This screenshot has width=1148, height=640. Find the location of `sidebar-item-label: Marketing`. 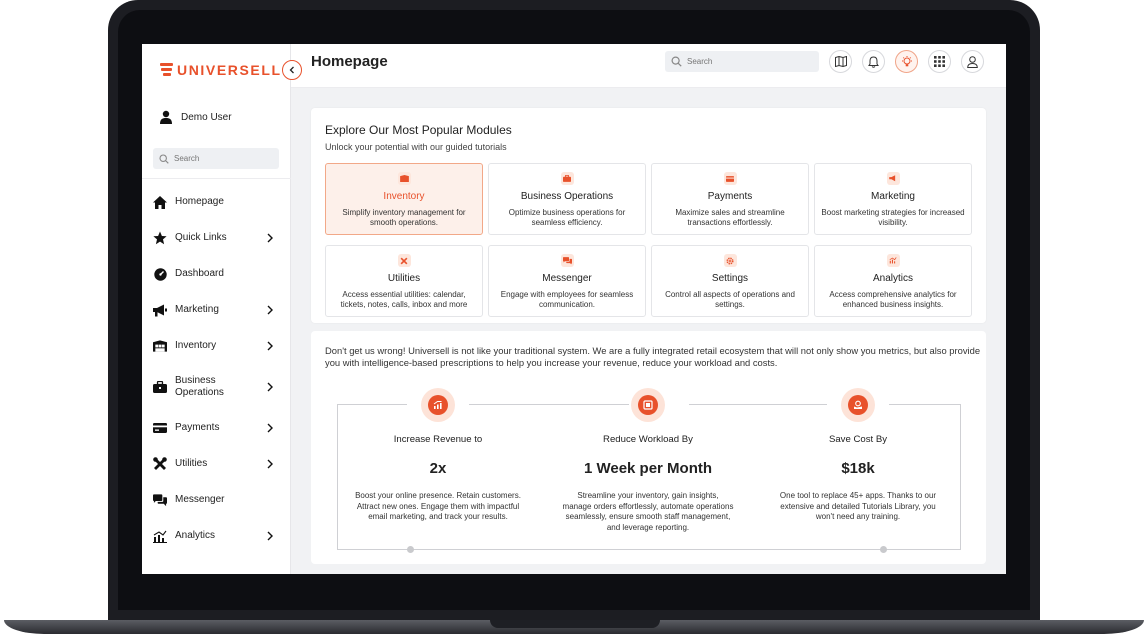

sidebar-item-label: Marketing is located at coordinates (197, 309).